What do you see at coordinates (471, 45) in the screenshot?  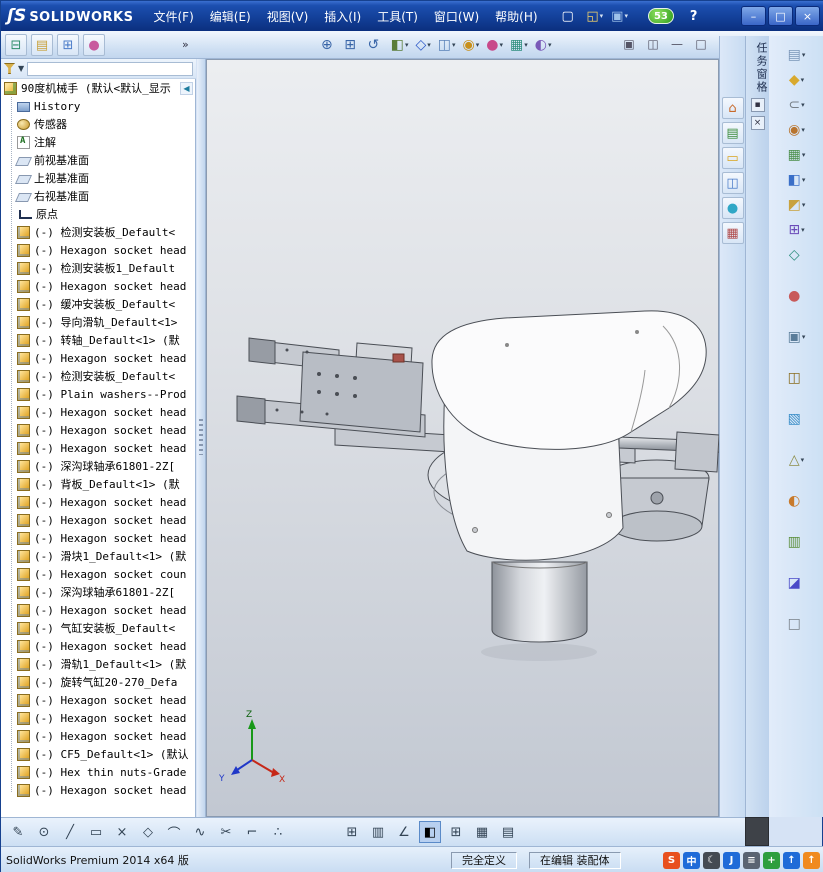 I see `hide-show-items-icon: ◉ ▾` at bounding box center [471, 45].